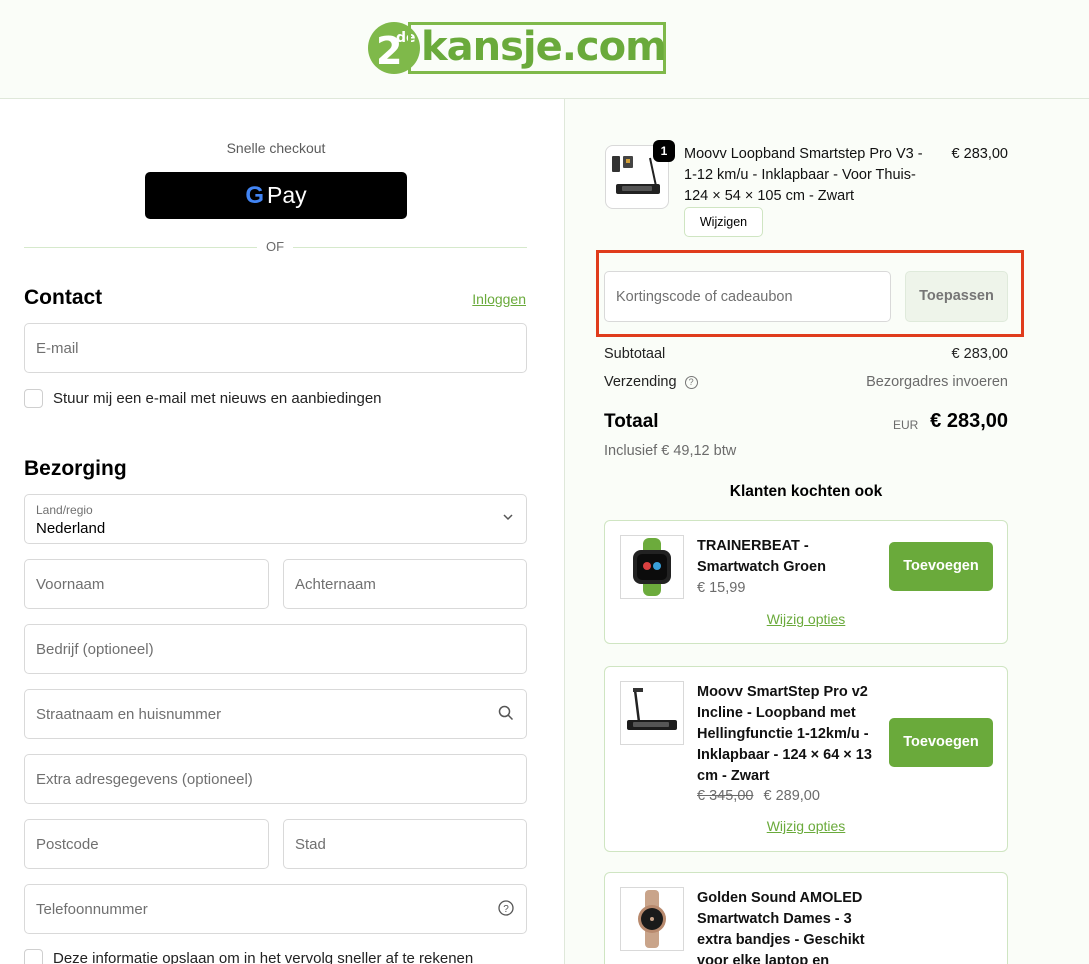 This screenshot has height=964, width=1089. What do you see at coordinates (75, 468) in the screenshot?
I see `delivery-title: Bezorging` at bounding box center [75, 468].